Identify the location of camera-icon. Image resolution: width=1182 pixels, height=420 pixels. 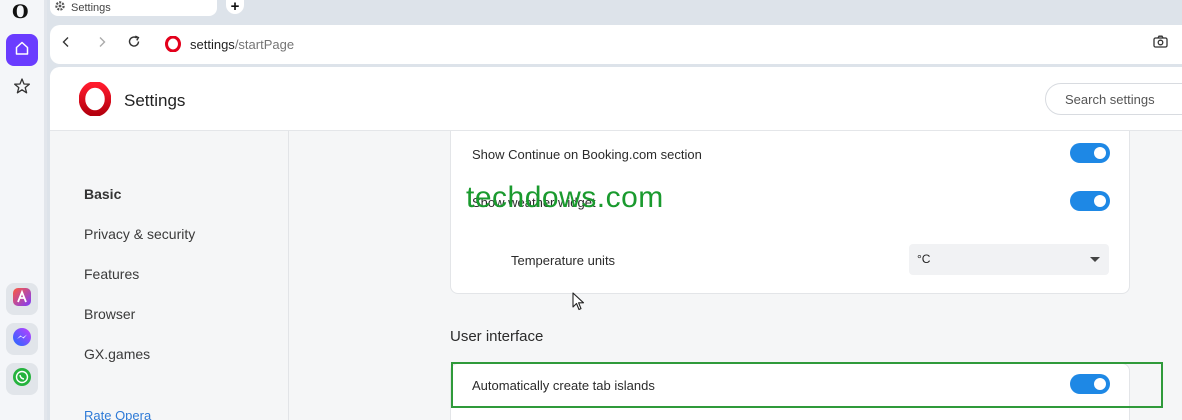
(1160, 44).